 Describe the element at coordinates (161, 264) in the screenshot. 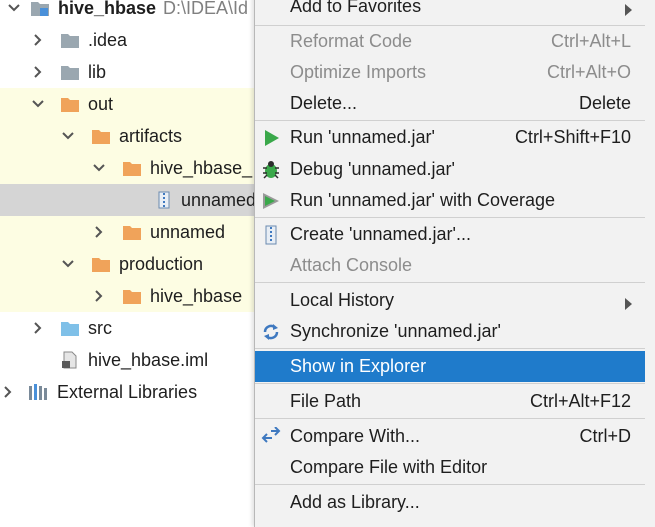

I see `tree-item-label: production` at that location.